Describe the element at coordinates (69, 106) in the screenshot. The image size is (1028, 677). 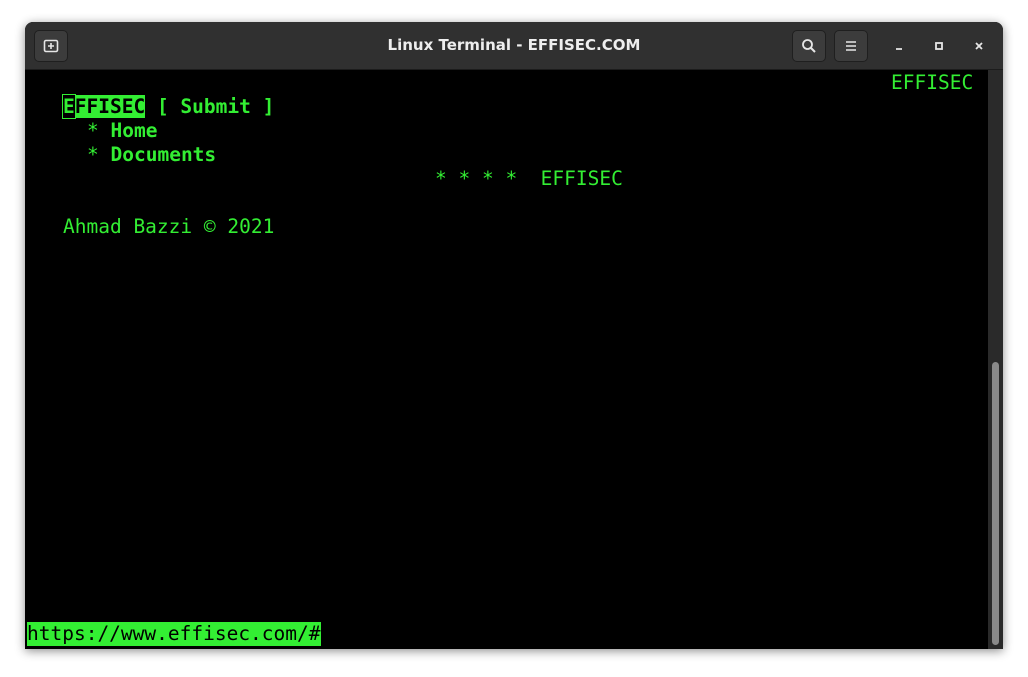
I see `text-cursor: E` at that location.